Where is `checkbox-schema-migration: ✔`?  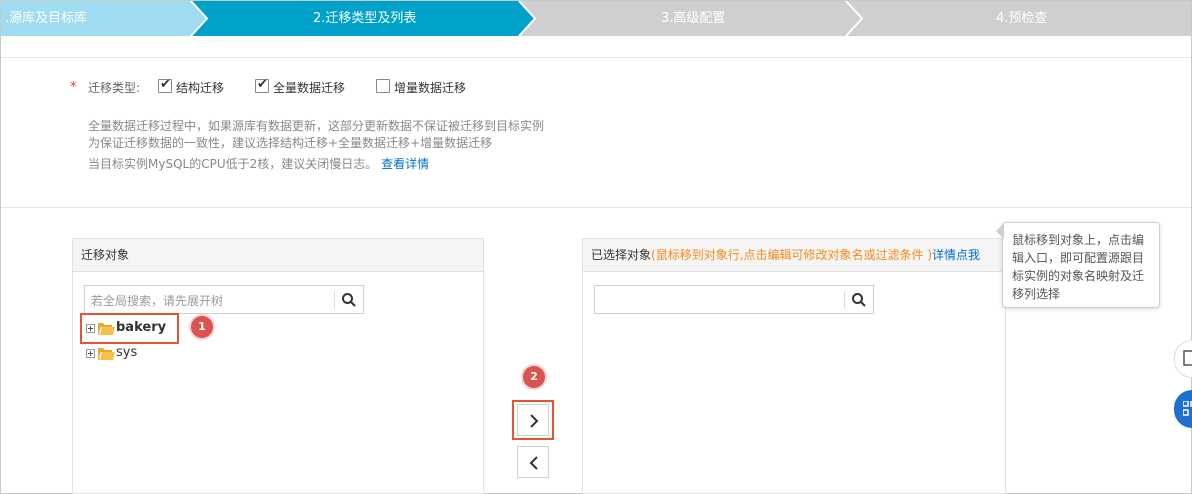 checkbox-schema-migration: ✔ is located at coordinates (165, 85).